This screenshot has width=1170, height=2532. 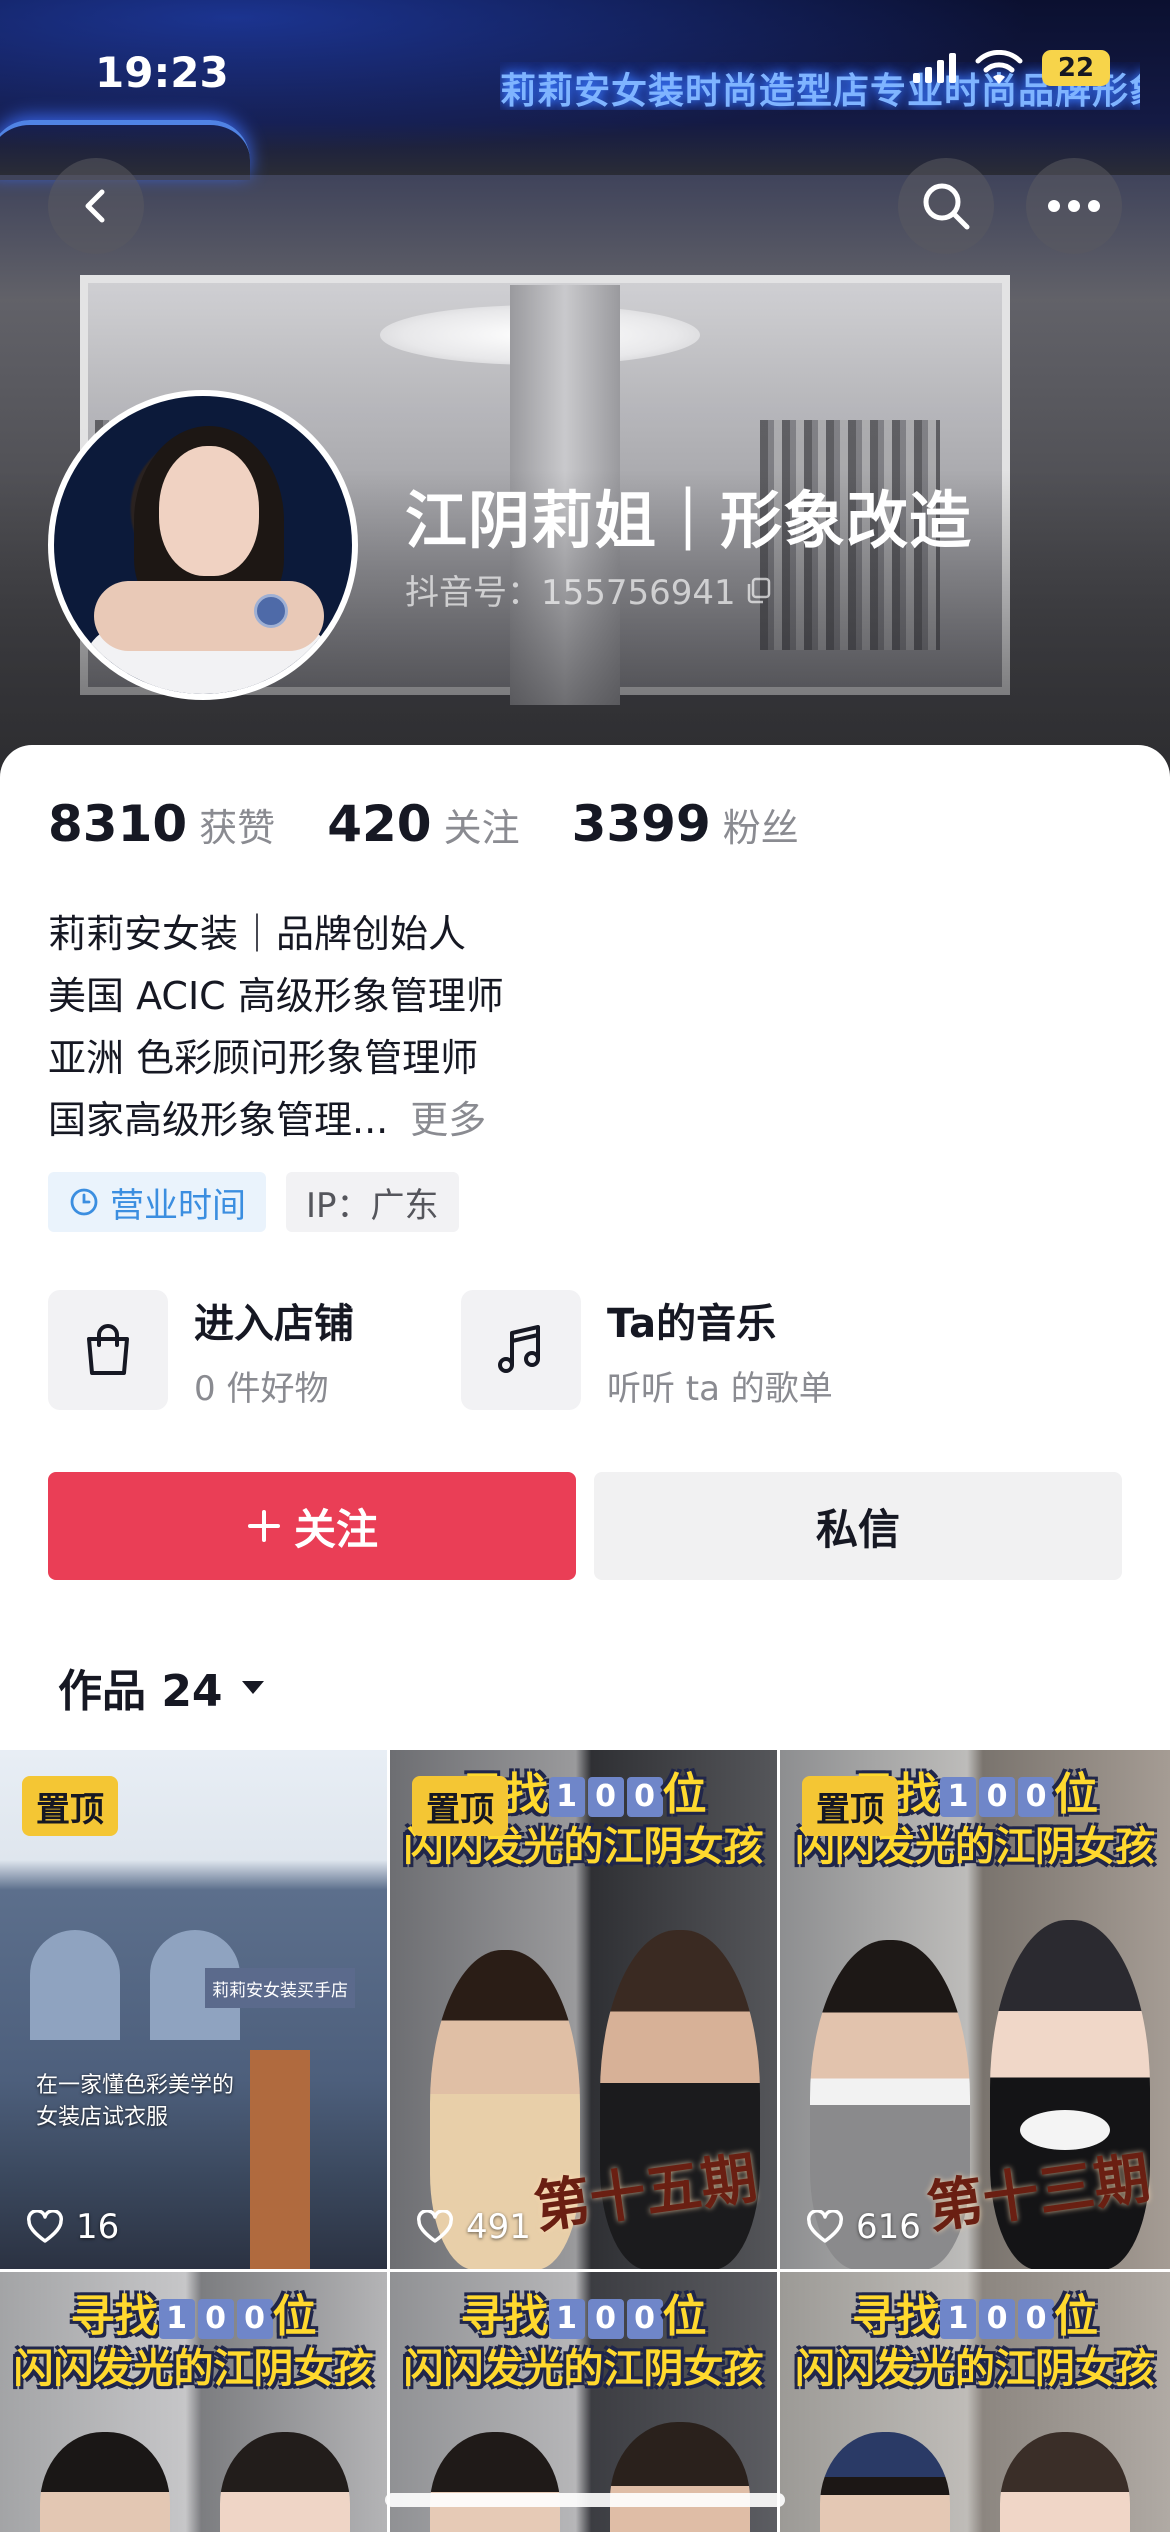 What do you see at coordinates (975, 2009) in the screenshot?
I see `video-tile: 寻找100位 闪闪发光的江阴女孩 第十三期 置顶 616` at bounding box center [975, 2009].